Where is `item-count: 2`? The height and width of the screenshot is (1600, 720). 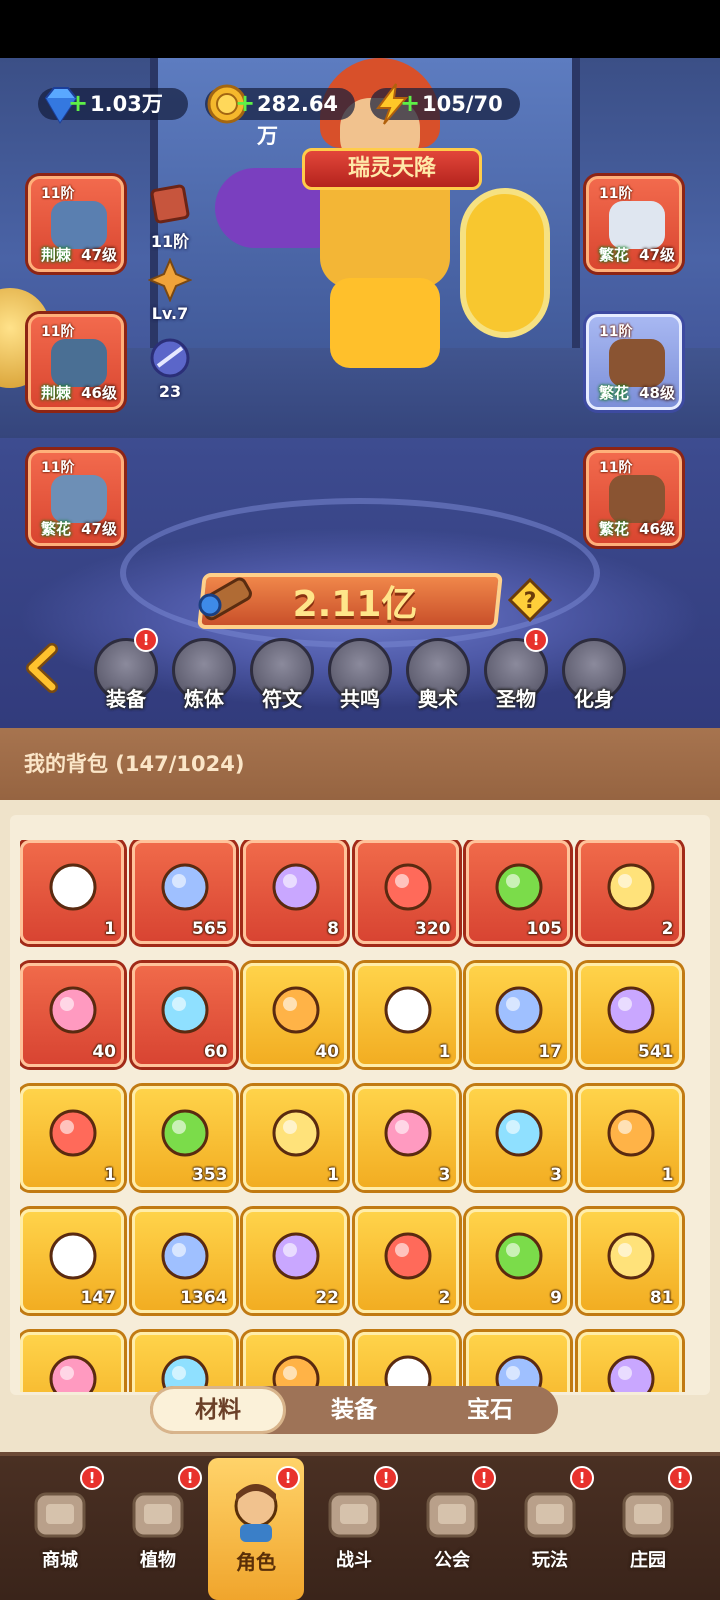 item-count: 2 is located at coordinates (444, 1298).